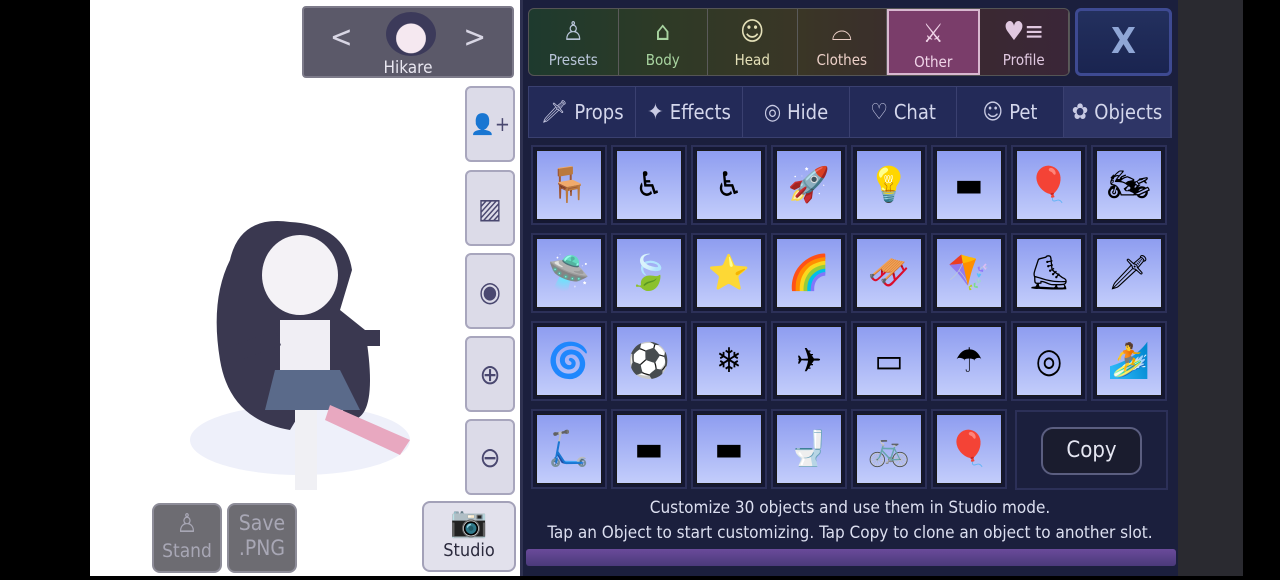 Image resolution: width=1280 pixels, height=580 pixels. Describe the element at coordinates (573, 60) in the screenshot. I see `tab-label: Presets` at that location.